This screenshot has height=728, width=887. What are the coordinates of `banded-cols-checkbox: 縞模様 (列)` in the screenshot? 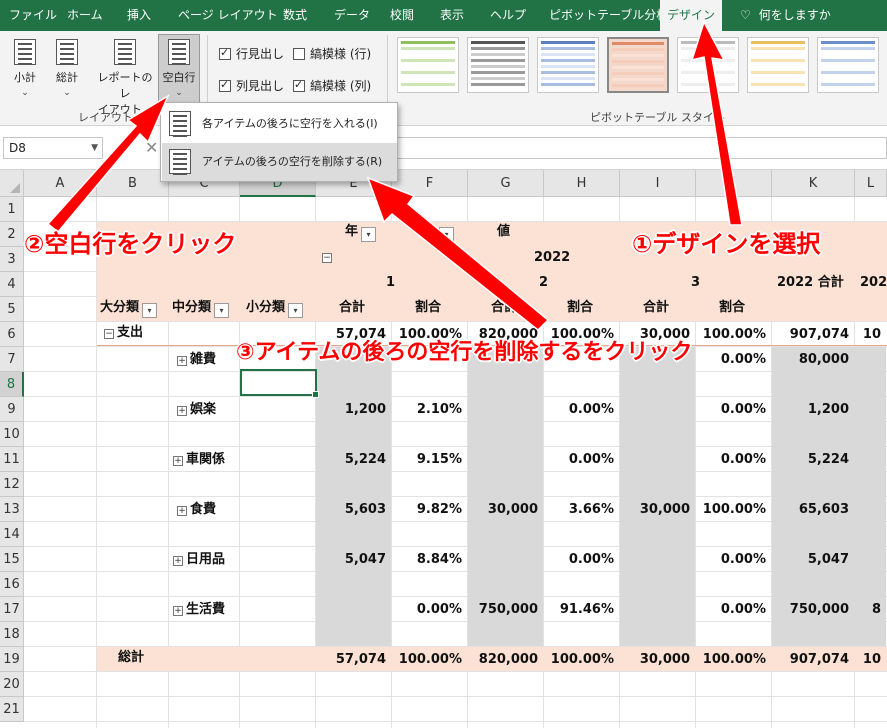 It's located at (332, 85).